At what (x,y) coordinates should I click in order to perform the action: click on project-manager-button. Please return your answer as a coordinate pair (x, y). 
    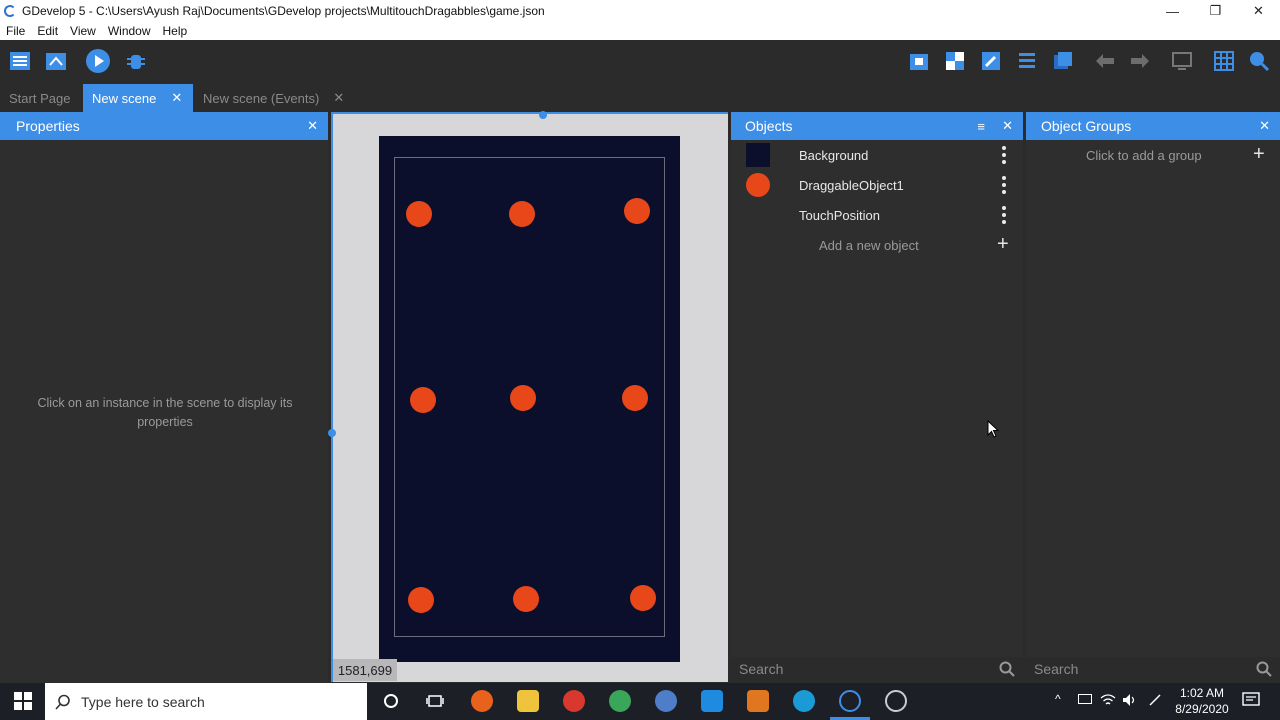
    Looking at the image, I should click on (20, 61).